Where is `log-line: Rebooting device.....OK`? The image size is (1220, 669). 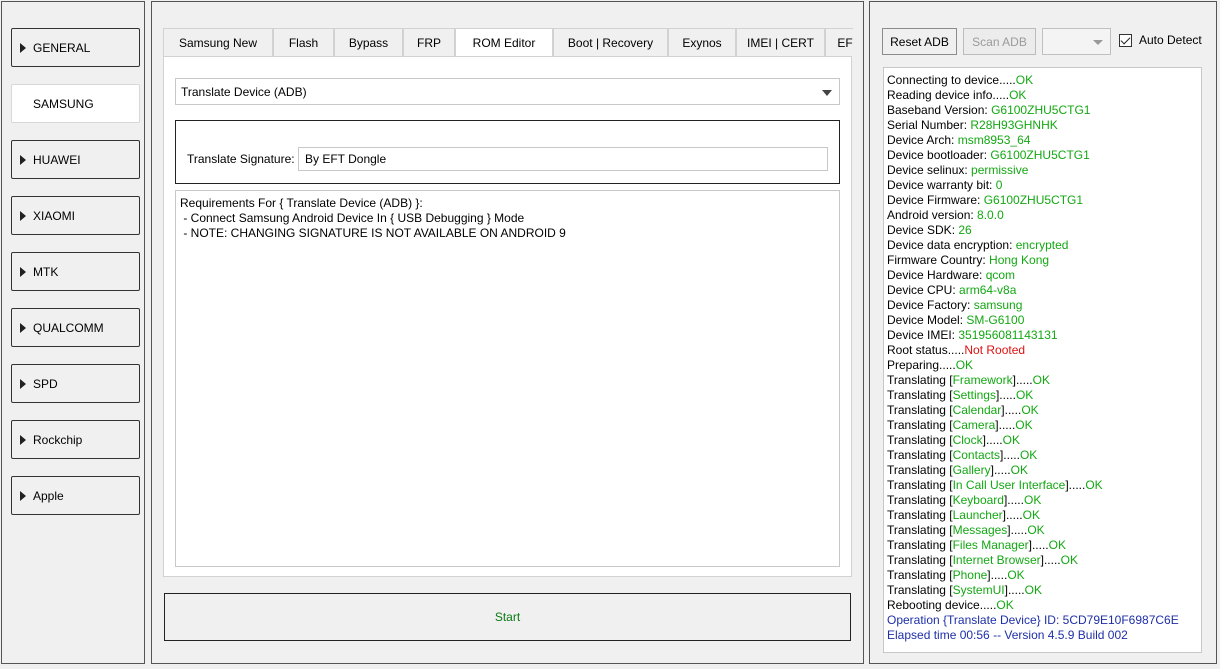 log-line: Rebooting device.....OK is located at coordinates (1042, 605).